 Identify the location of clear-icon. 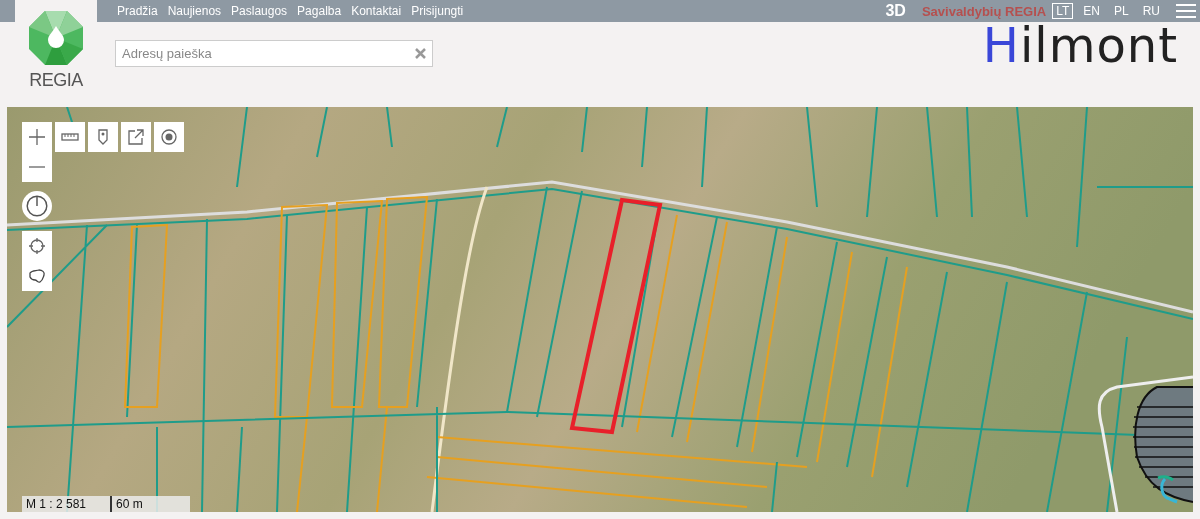
(420, 53).